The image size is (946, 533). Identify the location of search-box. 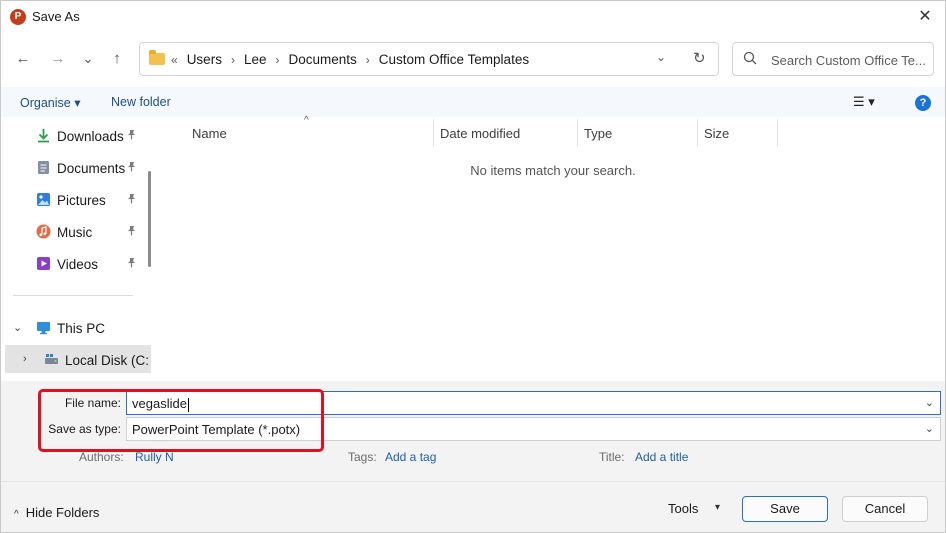
(833, 59).